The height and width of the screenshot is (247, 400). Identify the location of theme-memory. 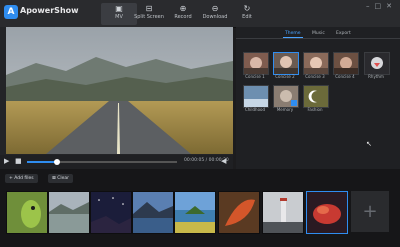
(286, 96).